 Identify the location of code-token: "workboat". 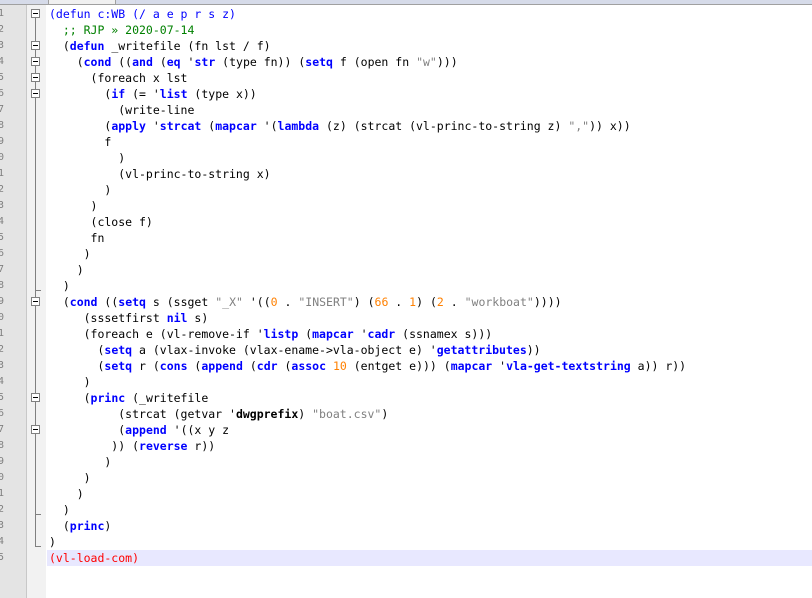
(499, 302).